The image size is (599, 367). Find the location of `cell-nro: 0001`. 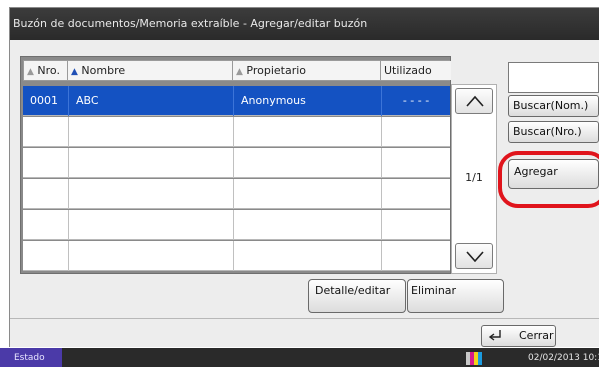

cell-nro: 0001 is located at coordinates (46, 101).